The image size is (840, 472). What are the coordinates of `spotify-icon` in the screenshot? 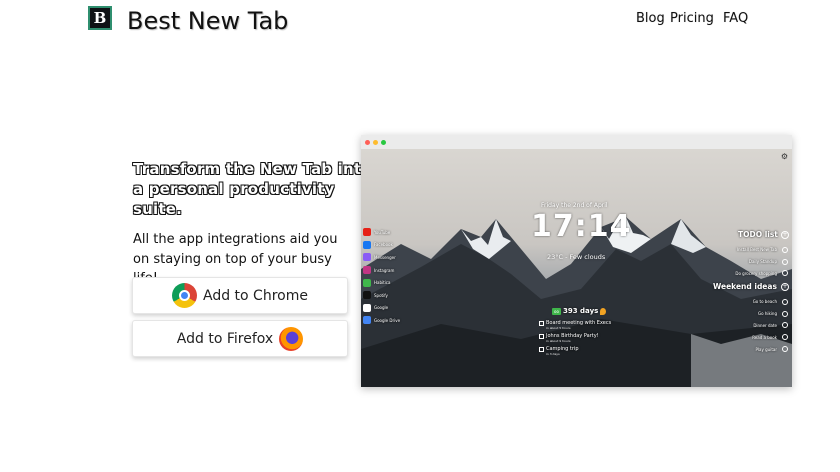 It's located at (367, 295).